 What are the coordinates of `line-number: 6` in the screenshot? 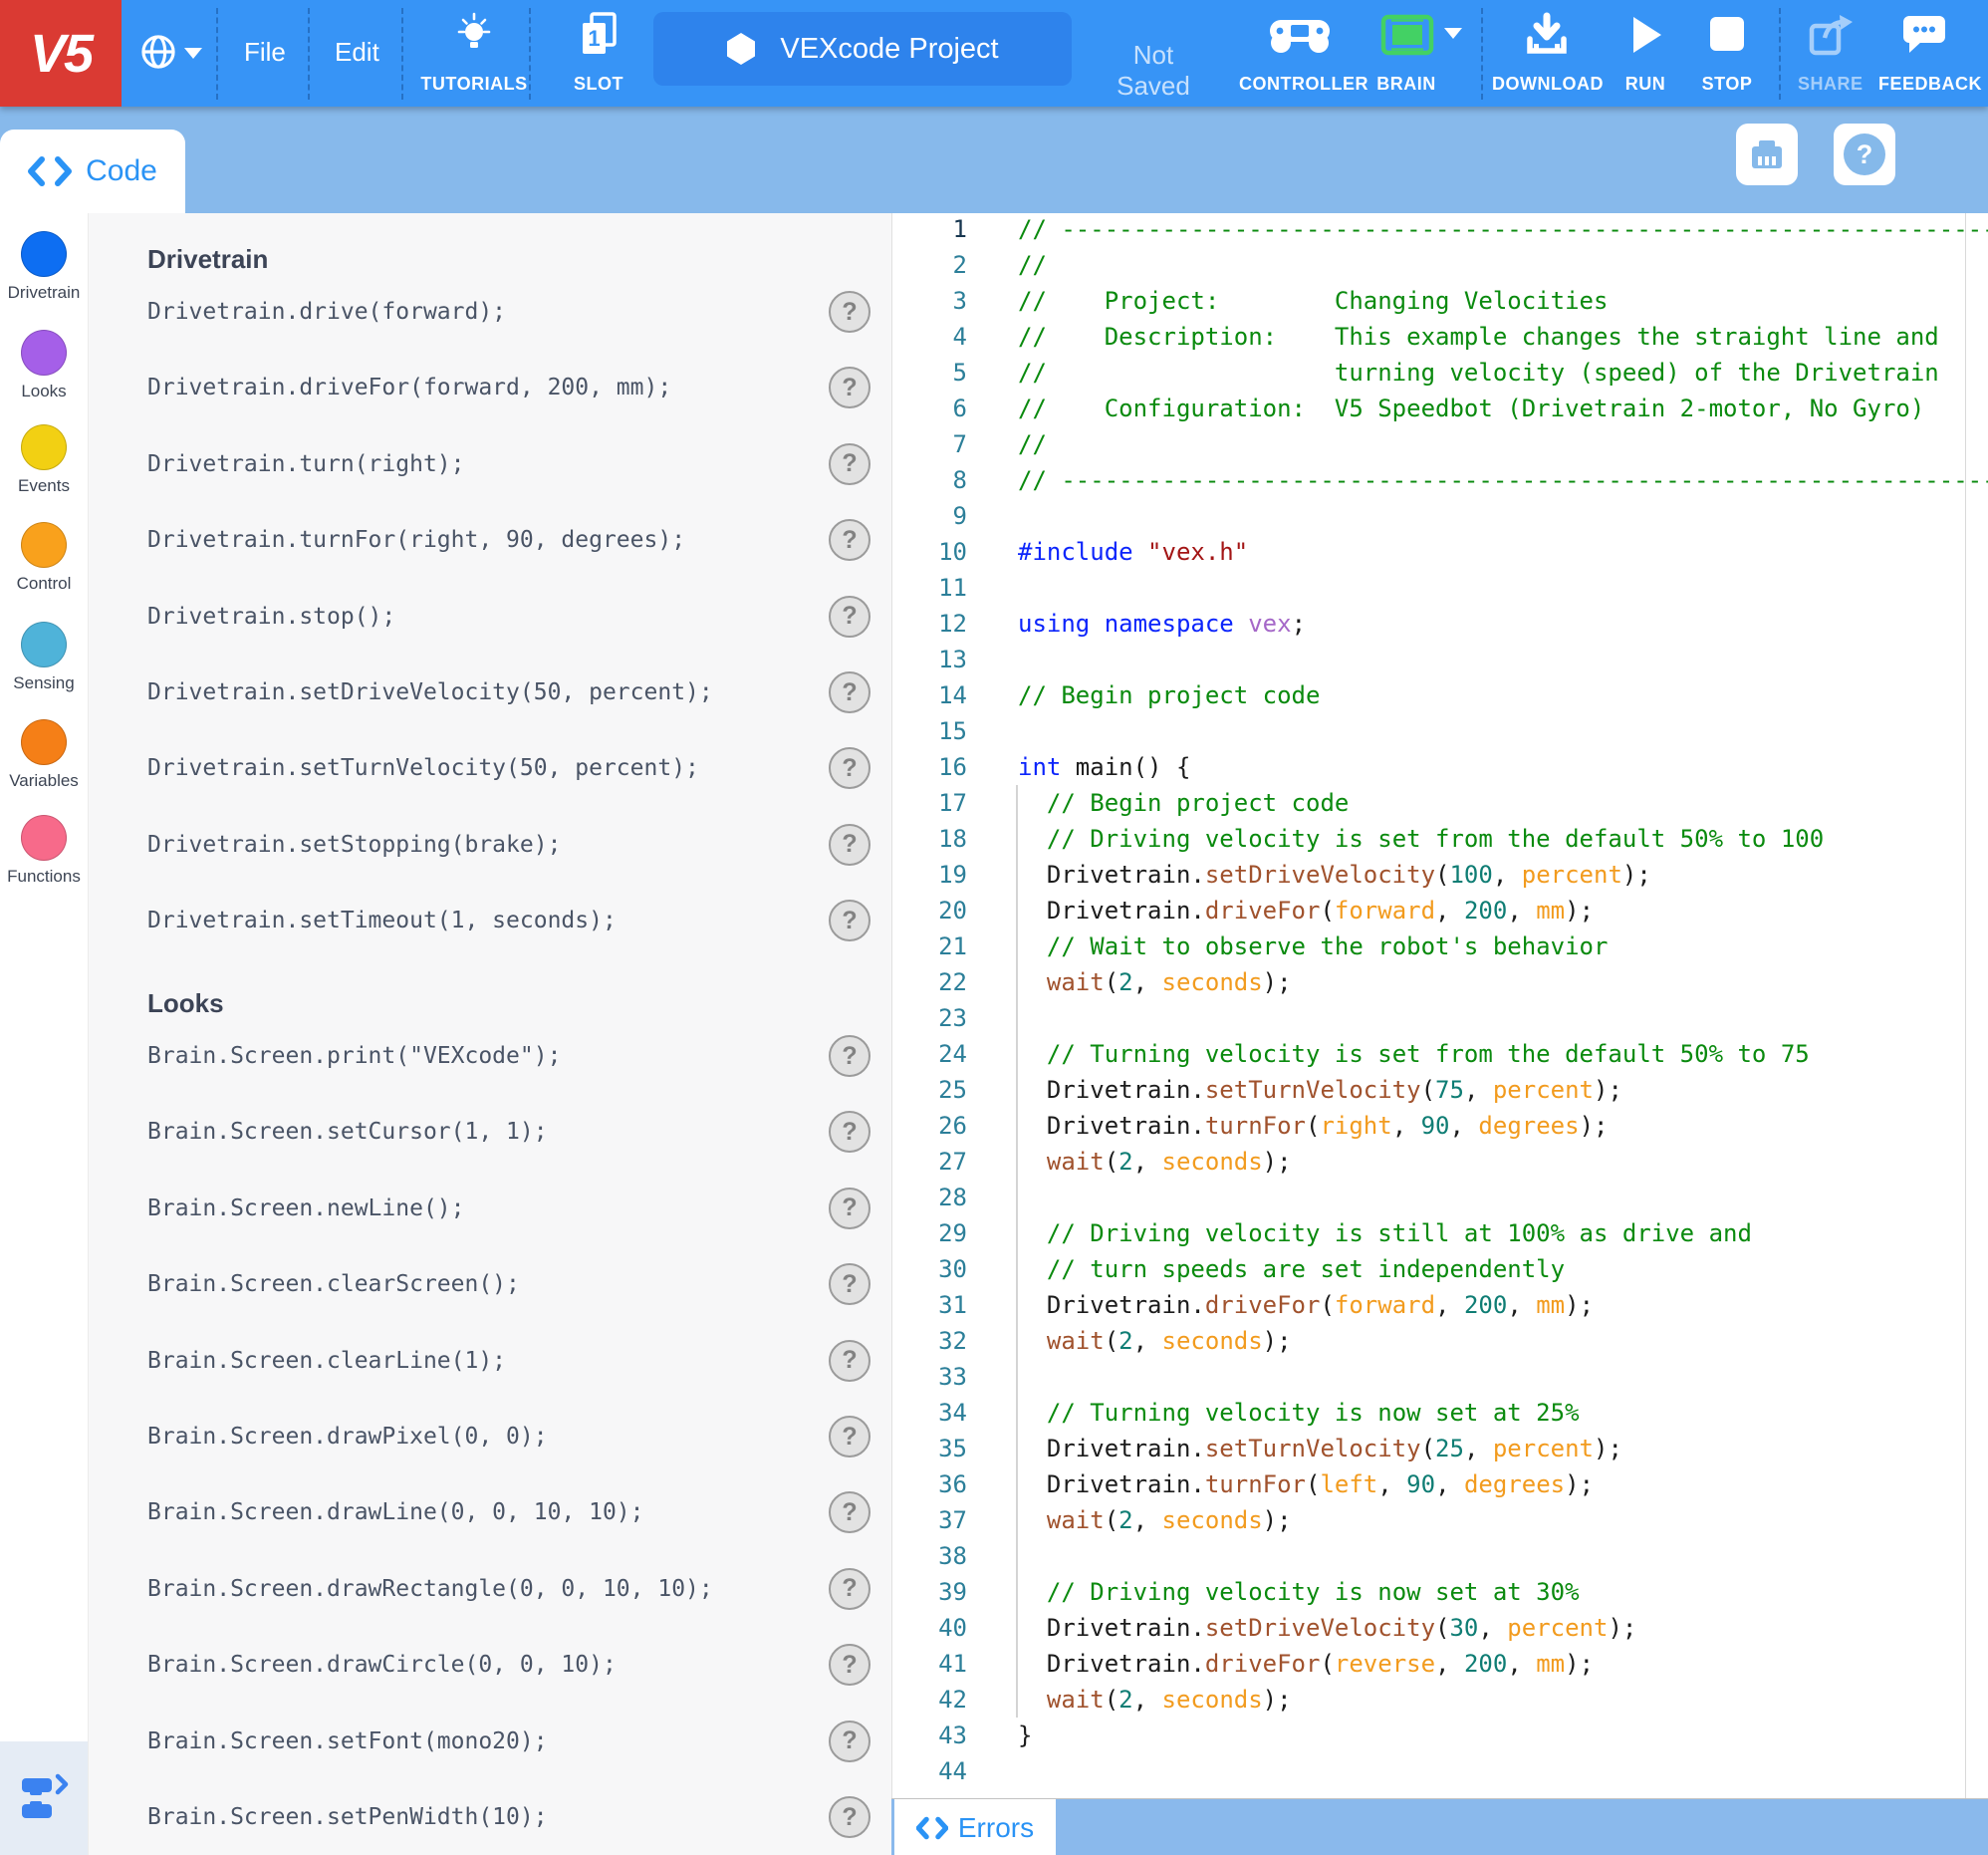 It's located at (959, 408).